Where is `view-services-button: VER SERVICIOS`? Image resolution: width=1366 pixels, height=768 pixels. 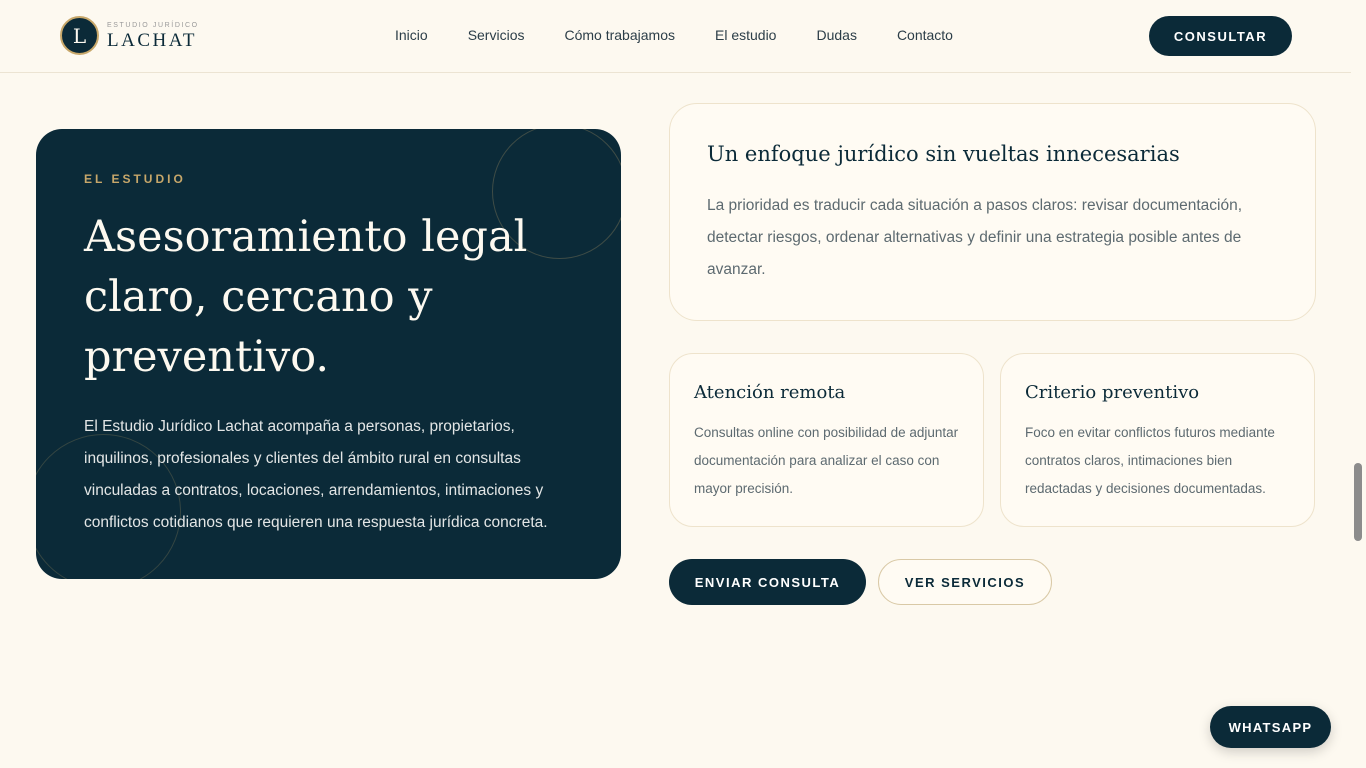 view-services-button: VER SERVICIOS is located at coordinates (965, 582).